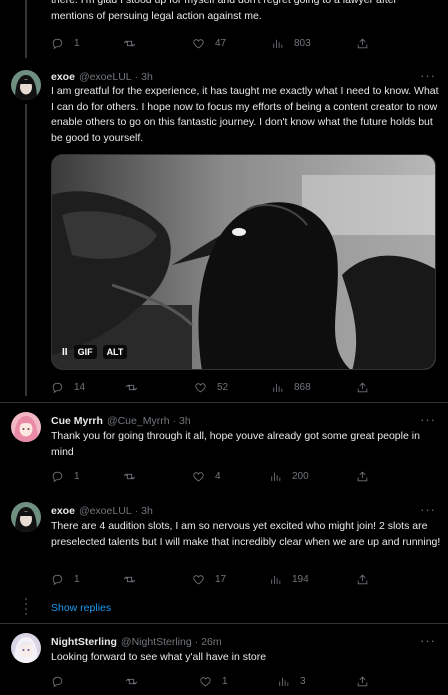 This screenshot has width=448, height=695. I want to click on user-handle: @Cue_Myrrh, so click(138, 421).